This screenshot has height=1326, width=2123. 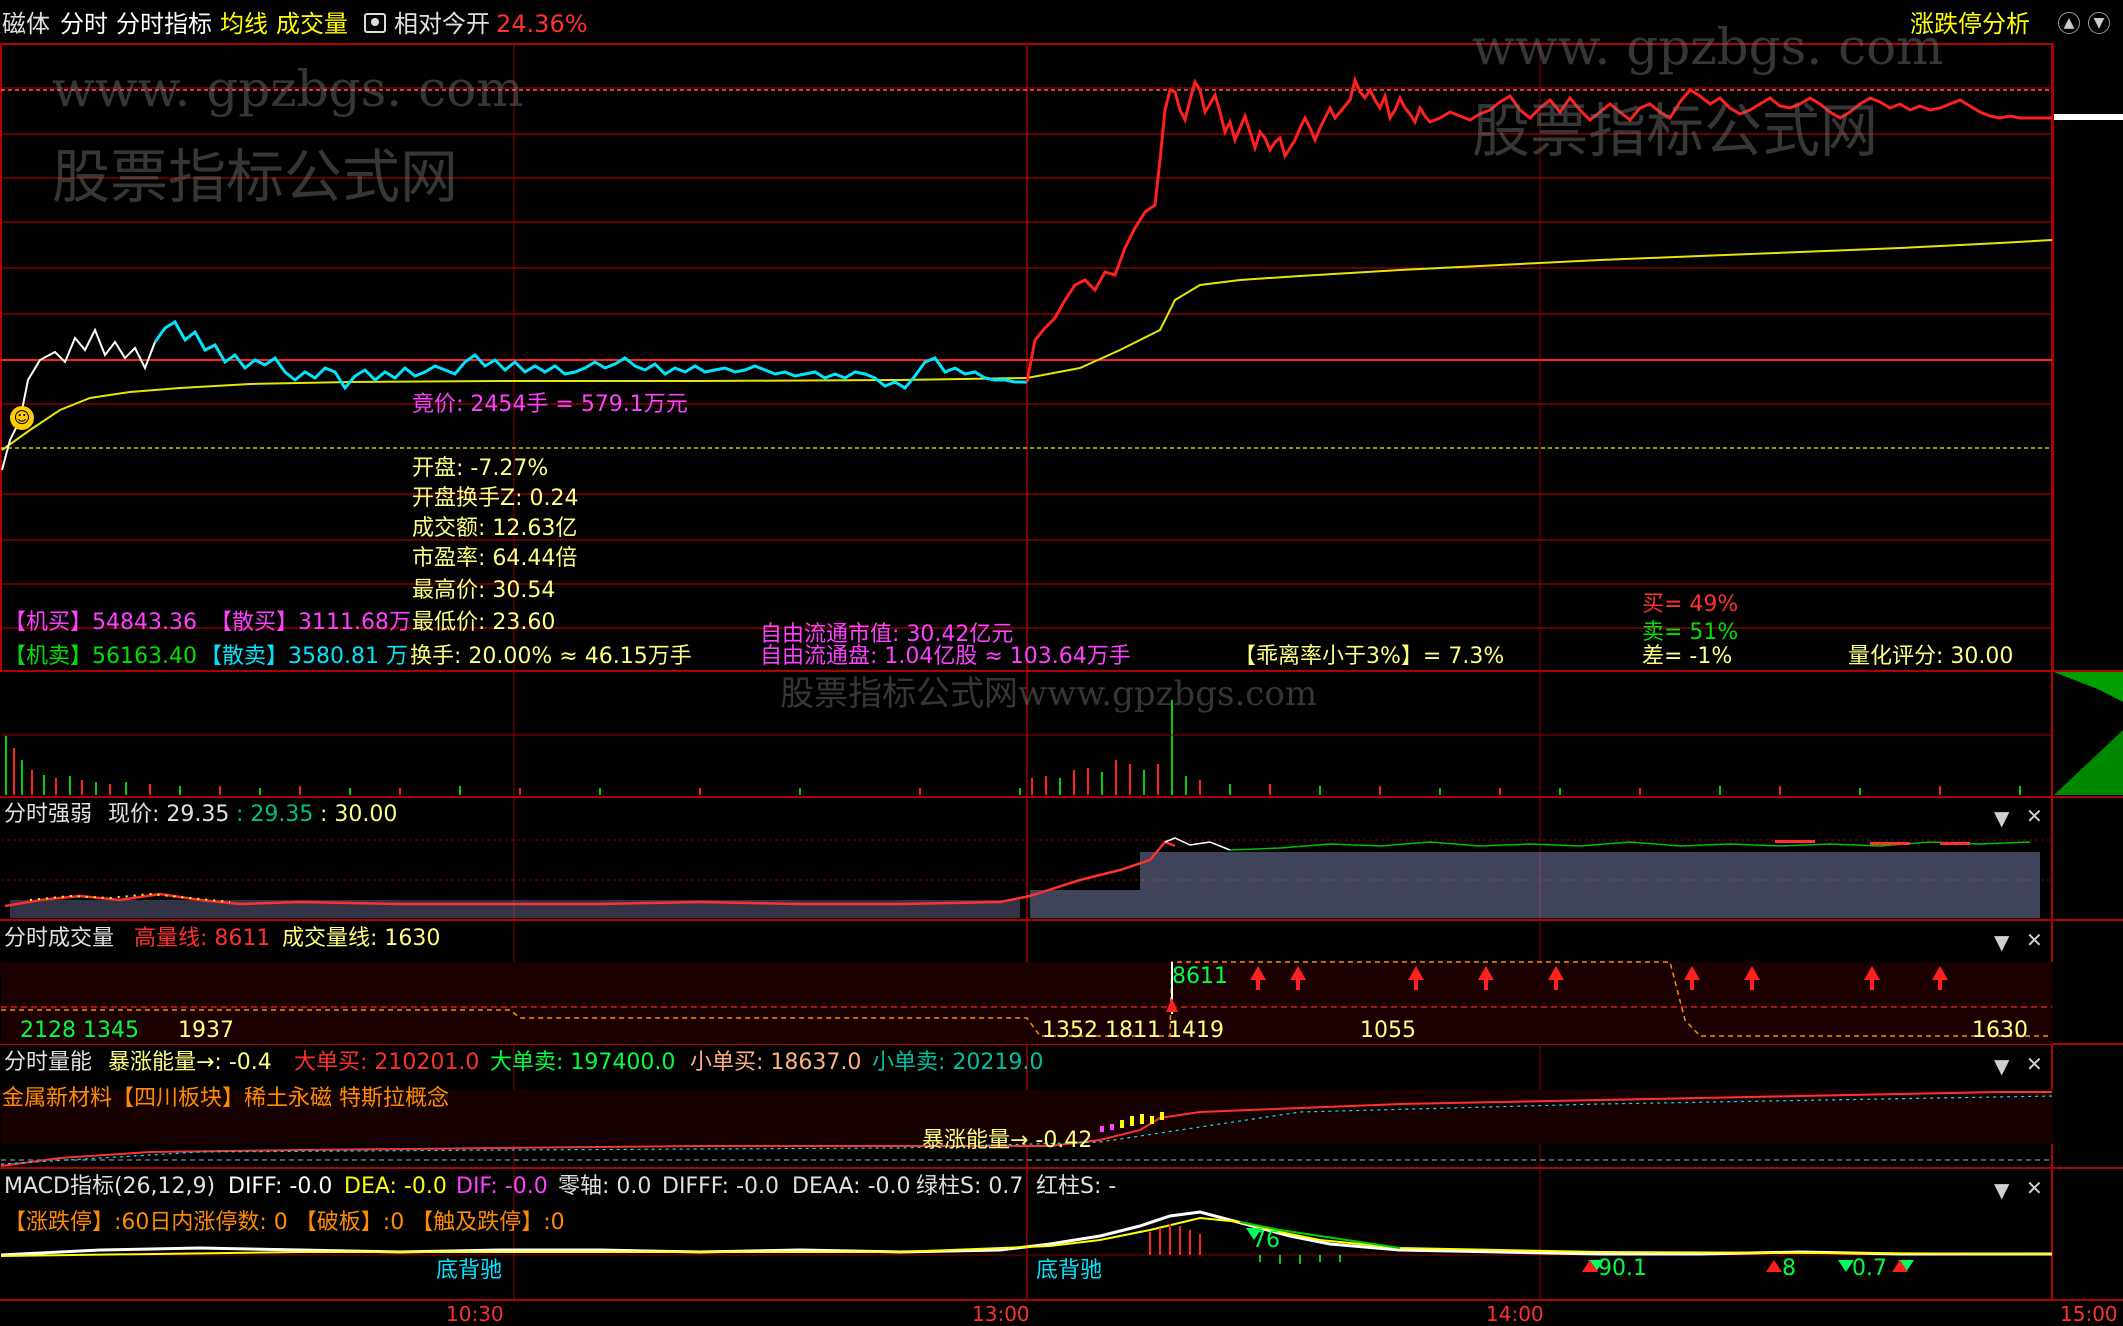 I want to click on panel-macd-close-icon: ✕, so click(x=2034, y=1188).